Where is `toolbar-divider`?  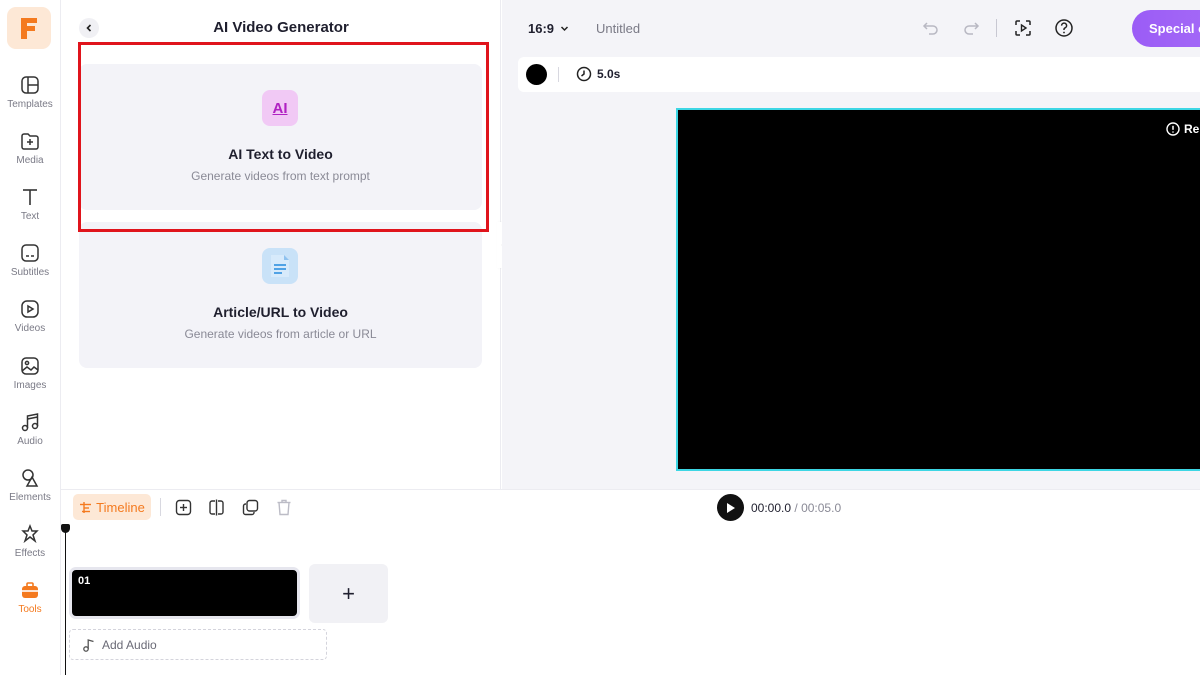
toolbar-divider is located at coordinates (996, 28).